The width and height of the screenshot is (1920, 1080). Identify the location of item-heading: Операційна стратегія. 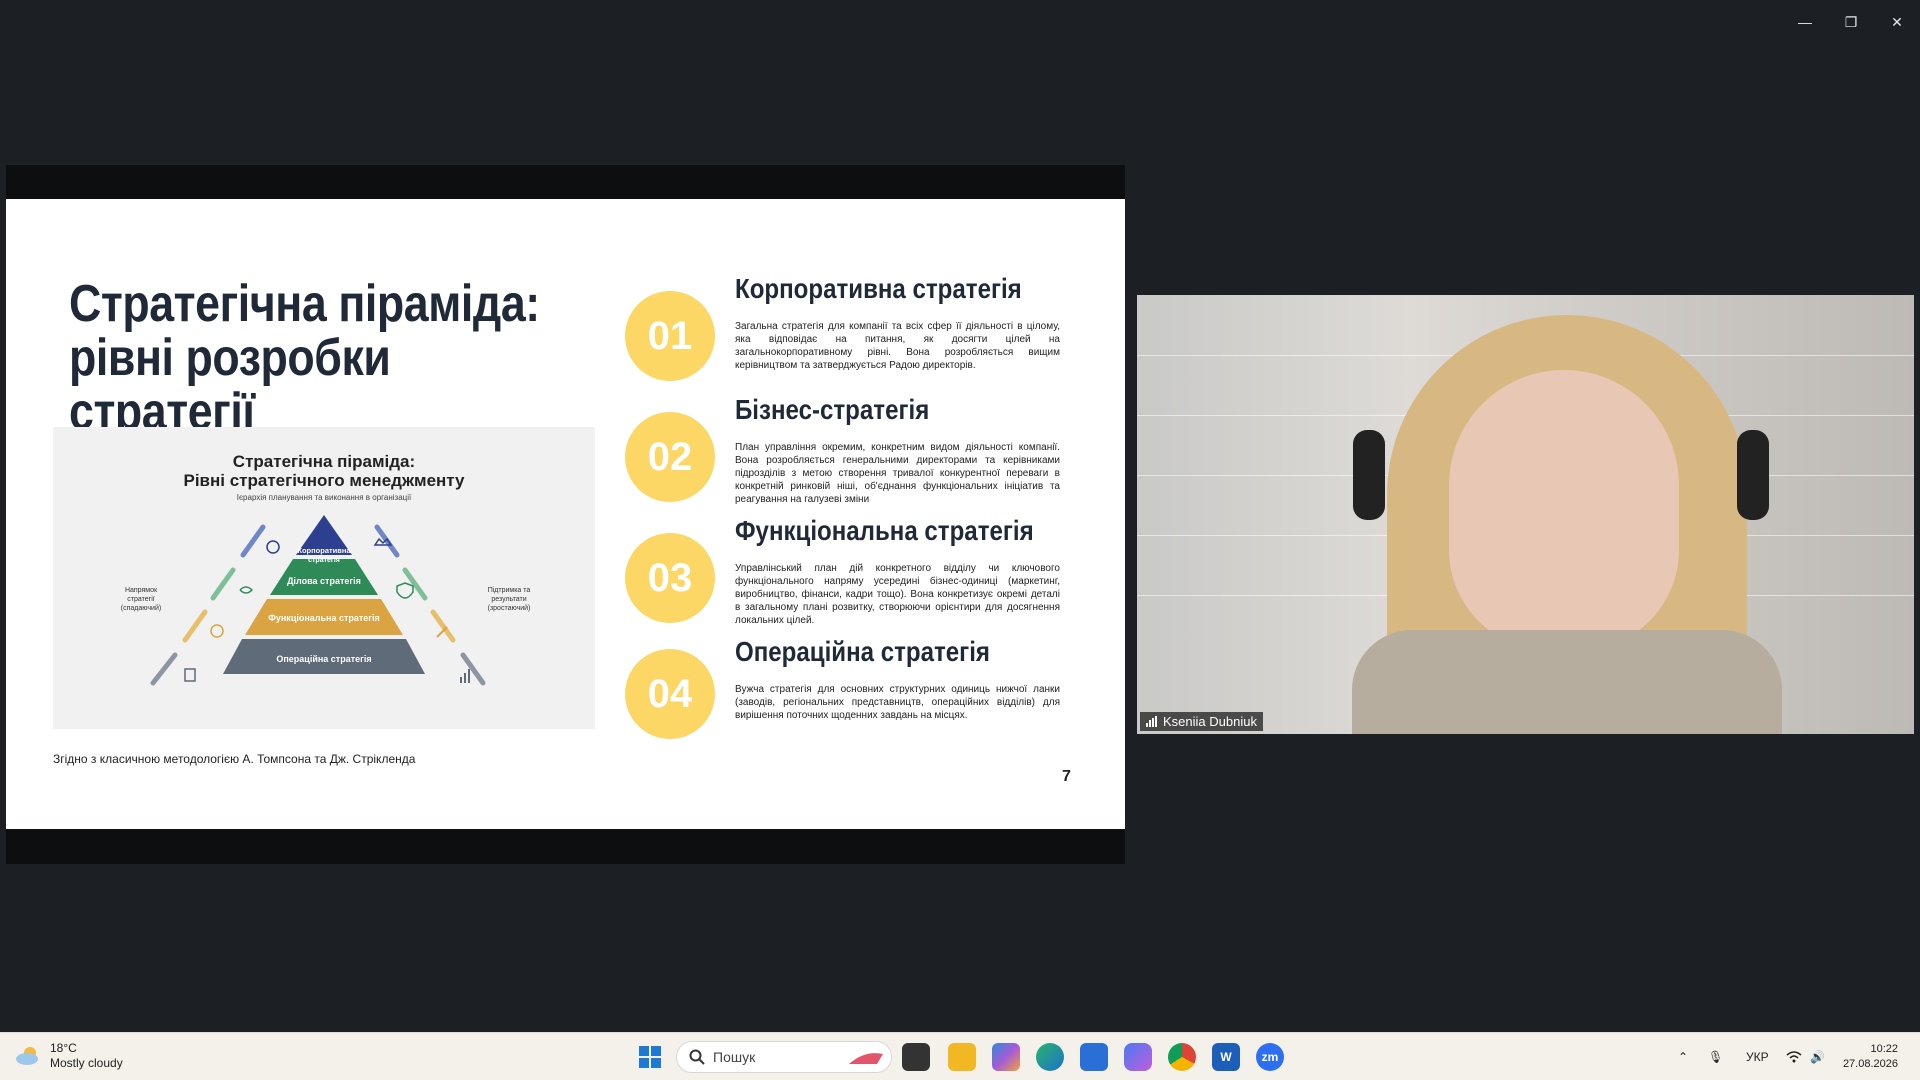
(862, 651).